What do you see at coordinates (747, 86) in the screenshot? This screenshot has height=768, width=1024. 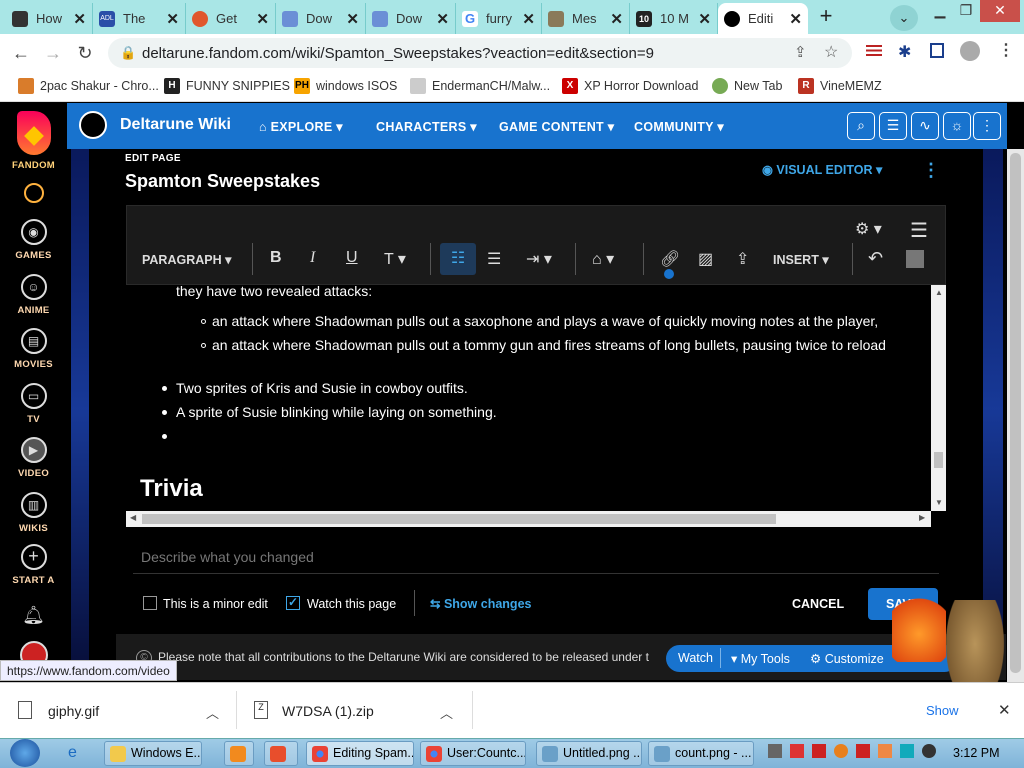 I see `bookmark-item: New Tab` at bounding box center [747, 86].